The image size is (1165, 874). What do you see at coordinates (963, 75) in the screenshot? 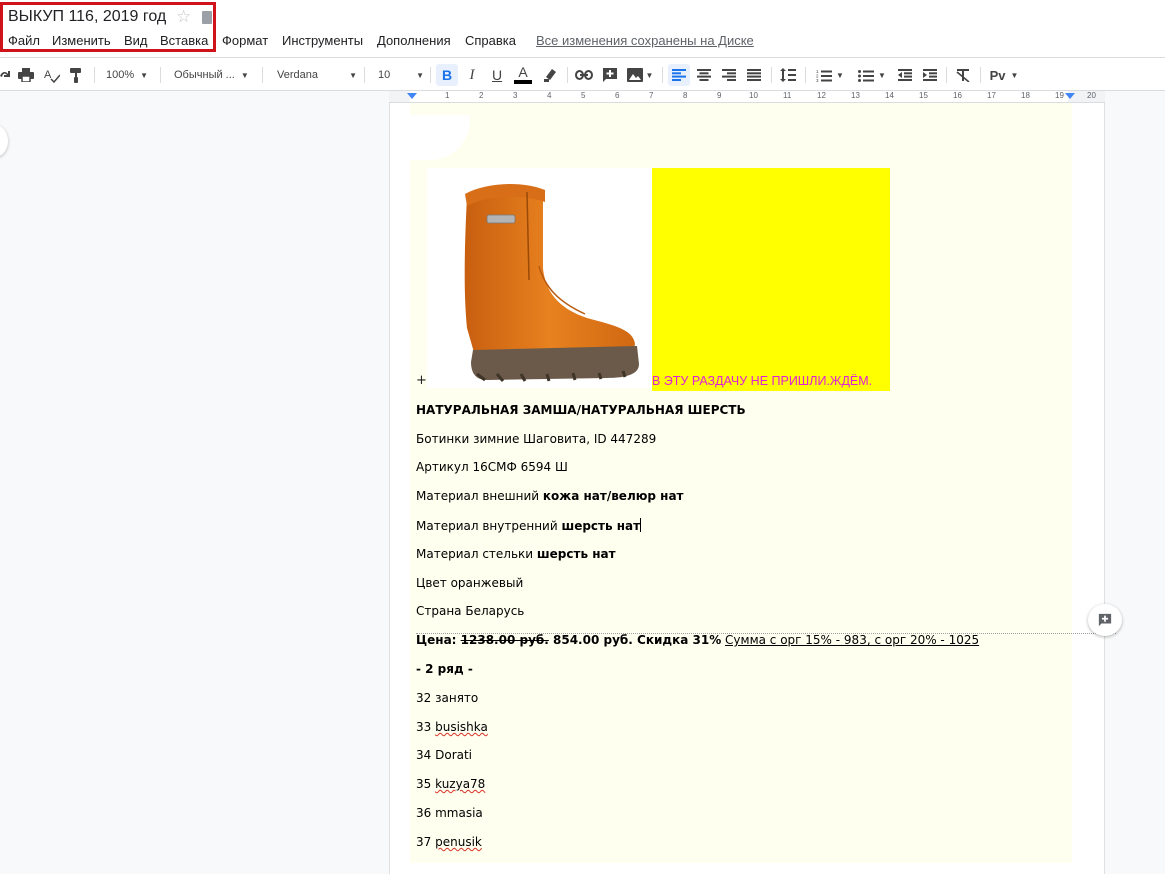
I see `clear-formatting-icon` at bounding box center [963, 75].